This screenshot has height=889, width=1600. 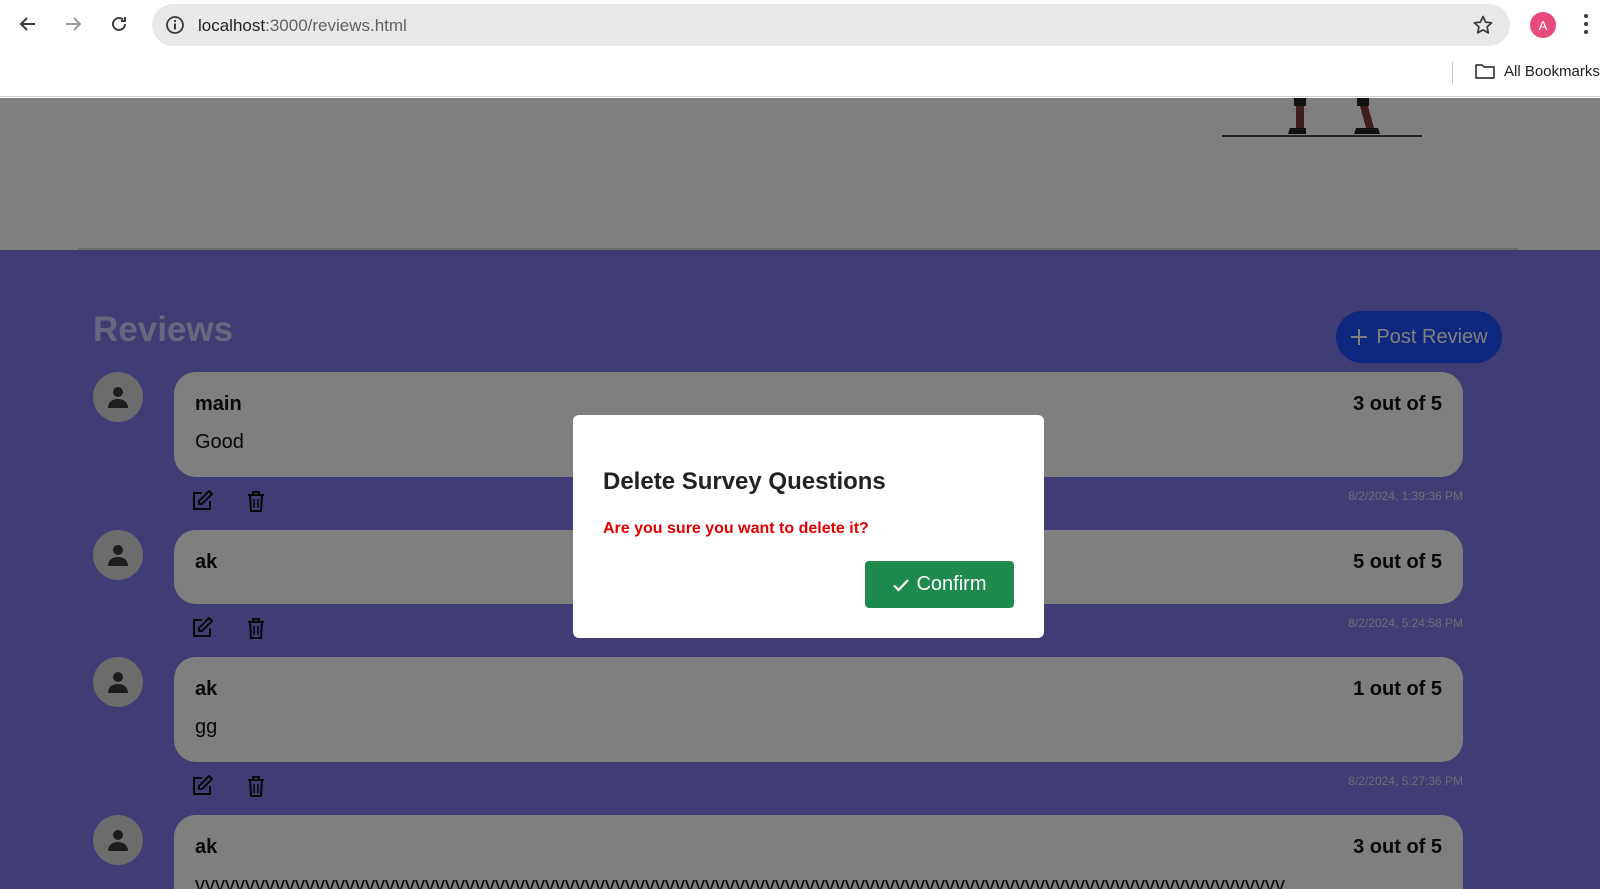 What do you see at coordinates (1543, 25) in the screenshot?
I see `profile-avatar: A` at bounding box center [1543, 25].